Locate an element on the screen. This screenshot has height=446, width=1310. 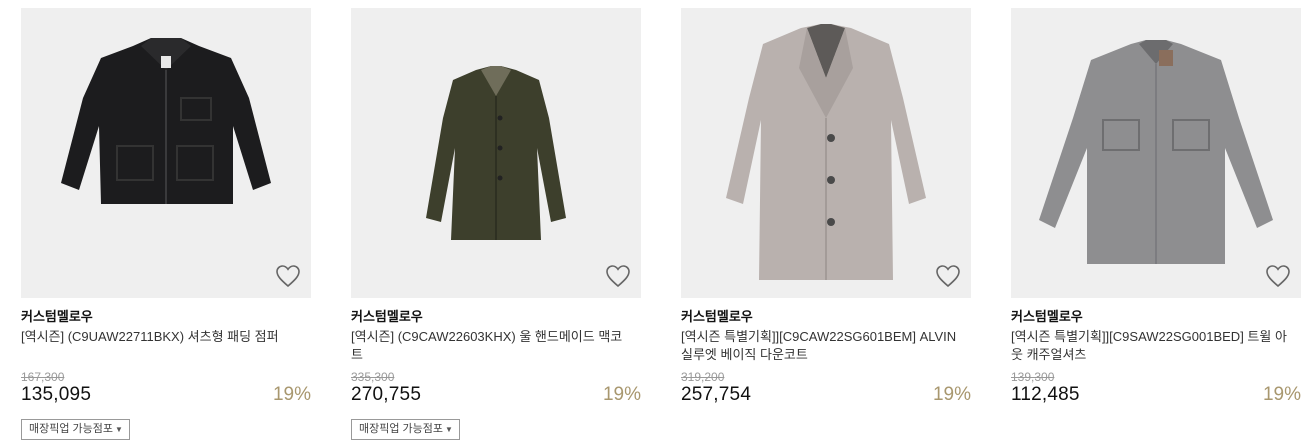
sale-price: 112,485 is located at coordinates (1045, 394).